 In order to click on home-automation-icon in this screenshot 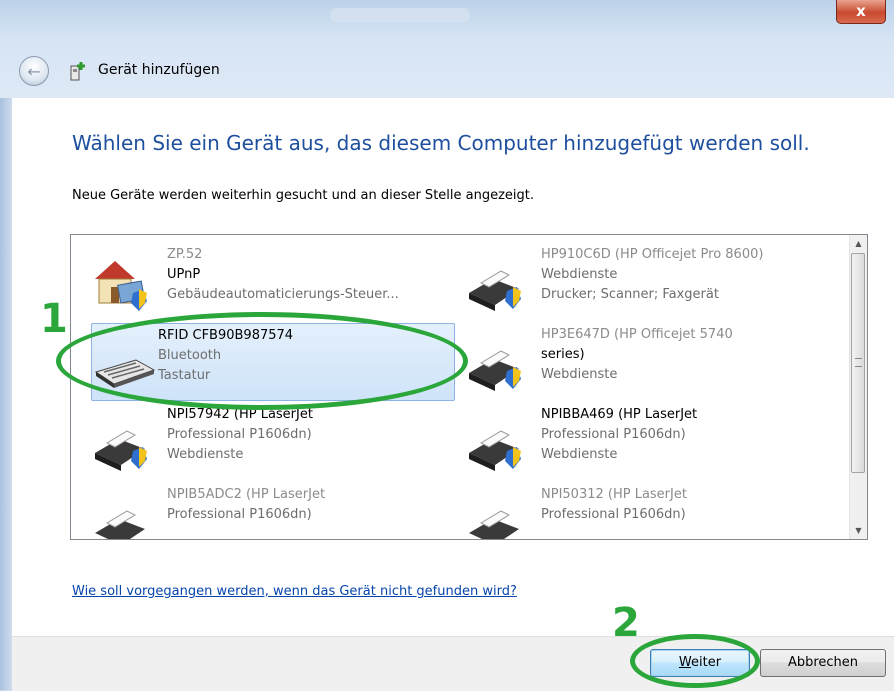, I will do `click(121, 286)`.